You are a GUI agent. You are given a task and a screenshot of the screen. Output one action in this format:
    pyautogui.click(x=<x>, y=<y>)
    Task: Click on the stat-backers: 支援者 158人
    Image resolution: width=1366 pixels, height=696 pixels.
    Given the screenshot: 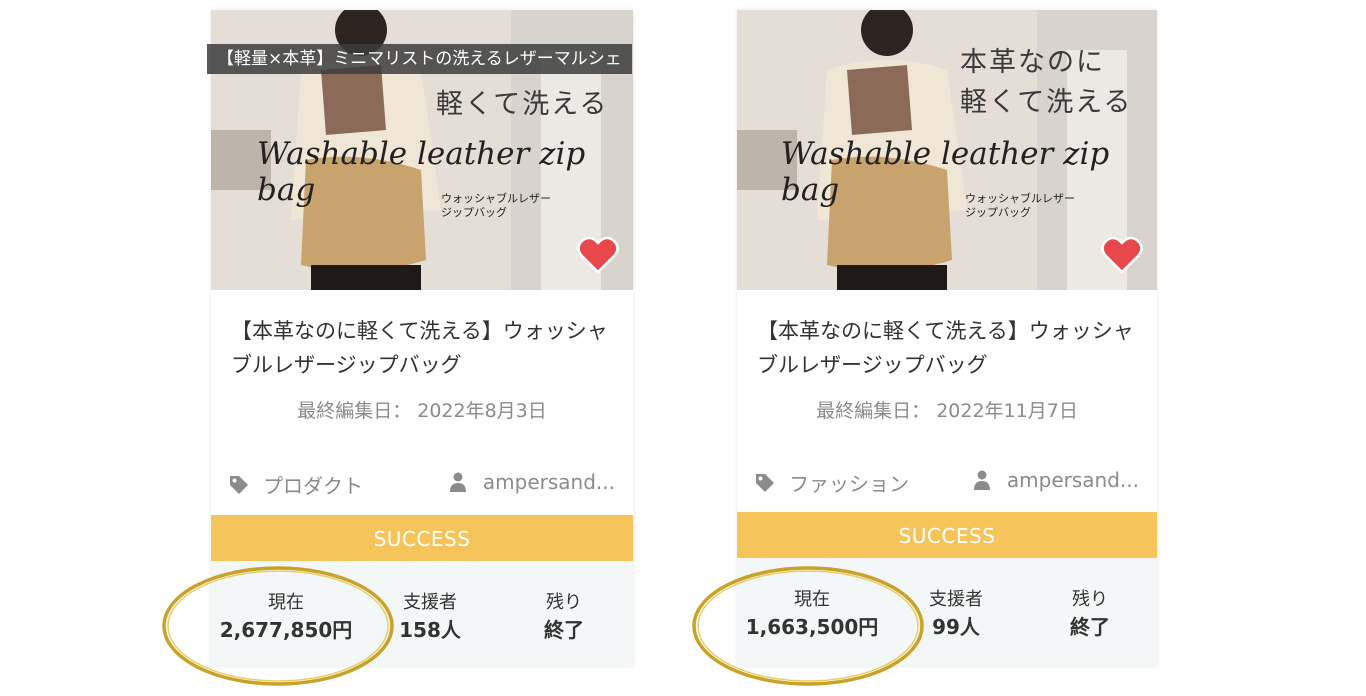 What is the action you would take?
    pyautogui.click(x=430, y=617)
    